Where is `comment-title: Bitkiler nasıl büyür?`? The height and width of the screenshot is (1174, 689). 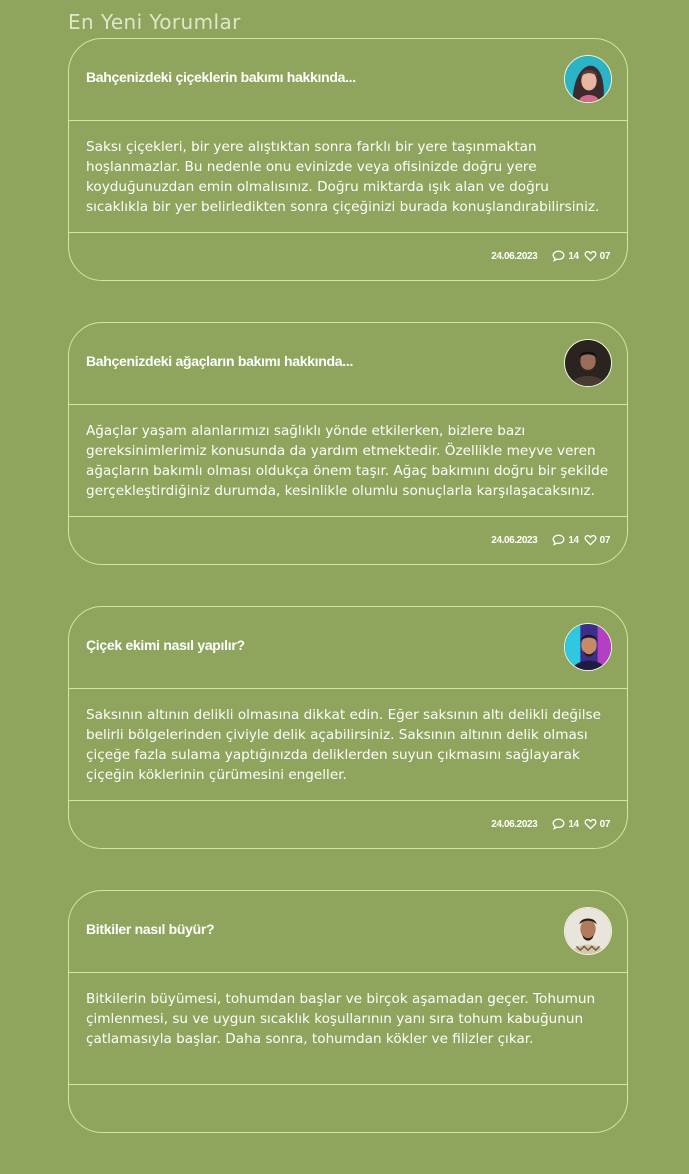 comment-title: Bitkiler nasıl büyür? is located at coordinates (150, 929).